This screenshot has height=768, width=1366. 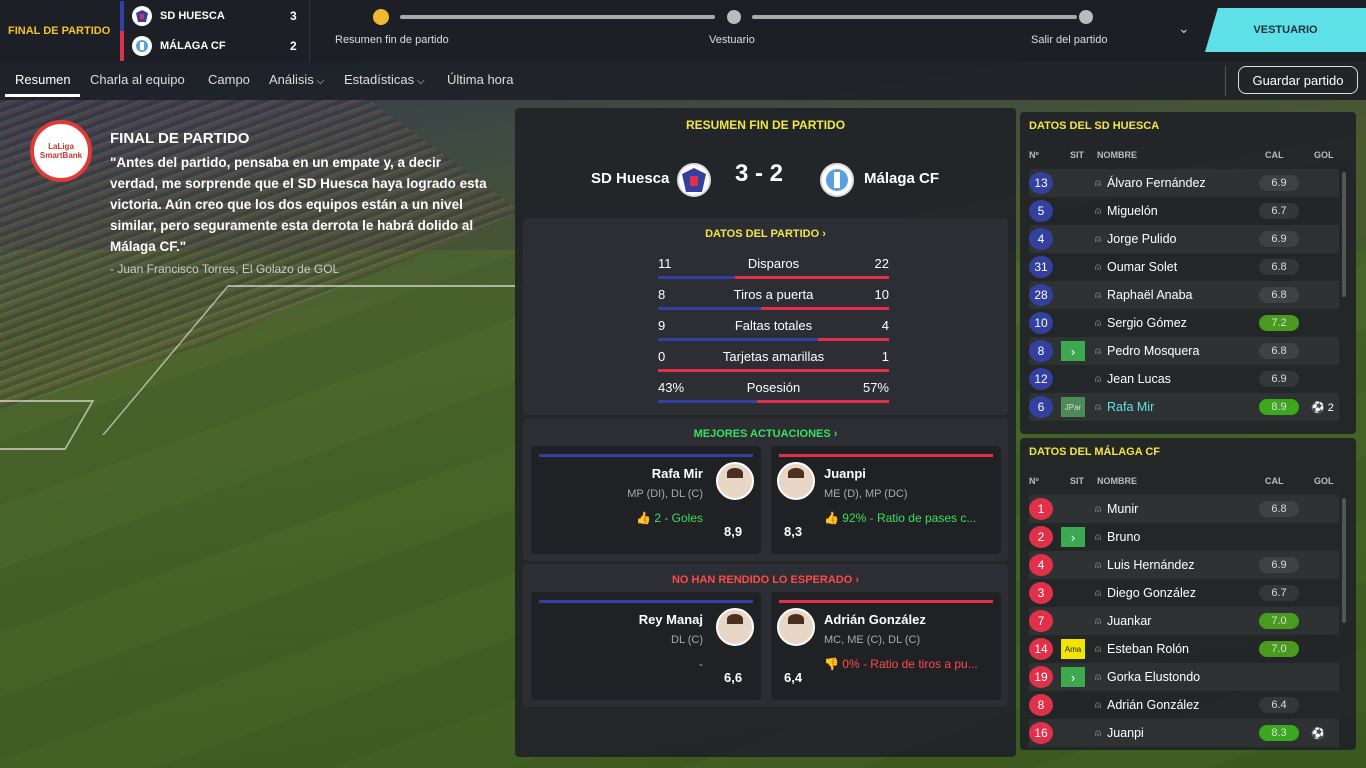 I want to click on player-name: Juanpi, so click(x=1183, y=733).